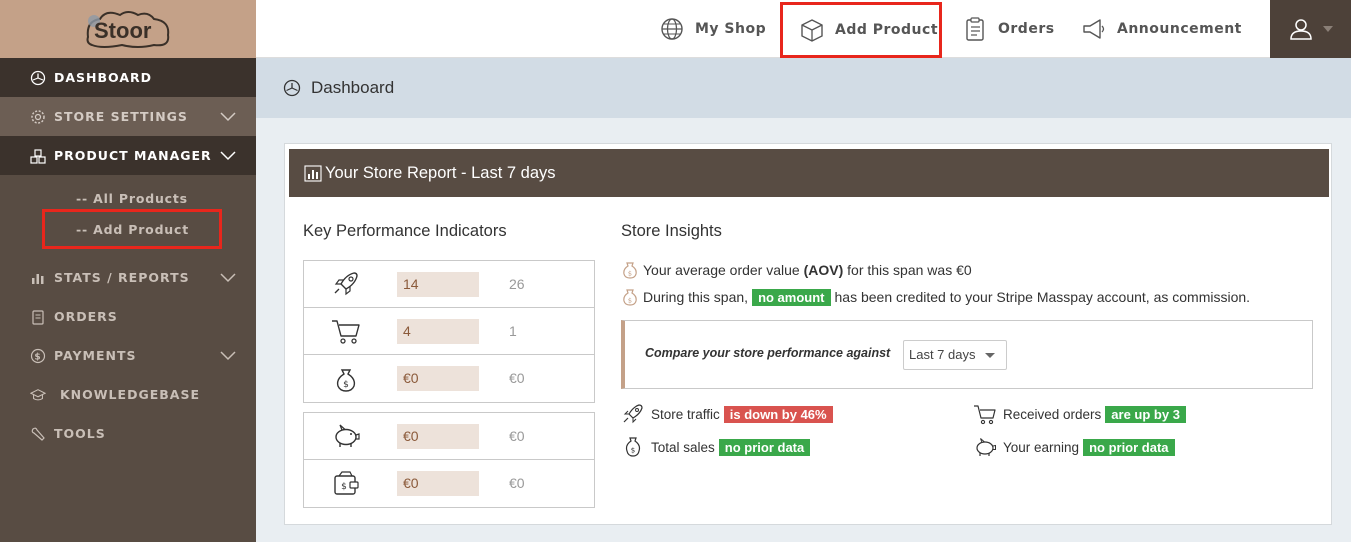  I want to click on sidebar-item-label: TOOLS, so click(80, 433).